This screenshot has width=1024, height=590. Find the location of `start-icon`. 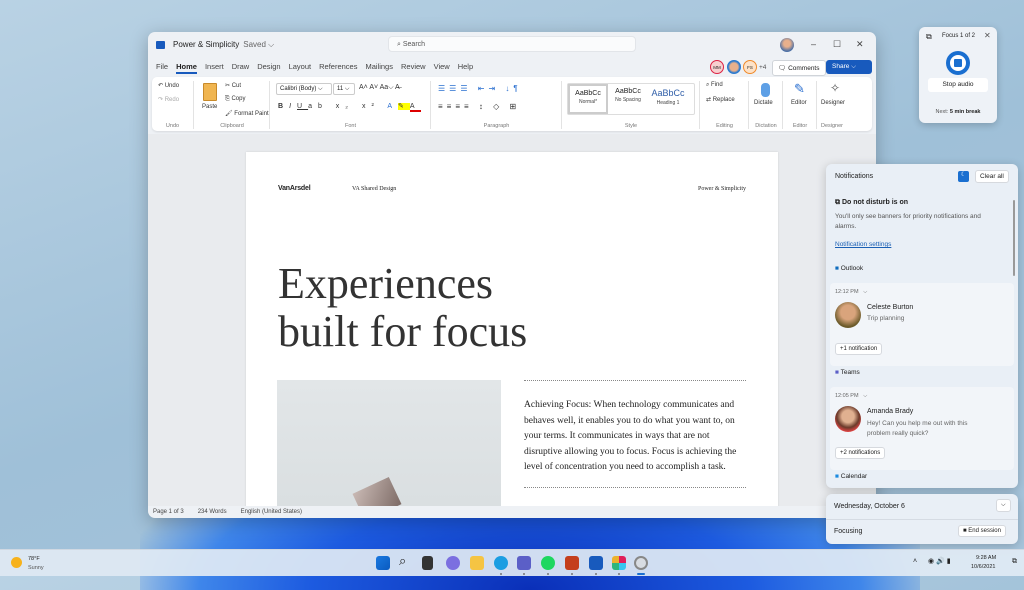

start-icon is located at coordinates (383, 563).